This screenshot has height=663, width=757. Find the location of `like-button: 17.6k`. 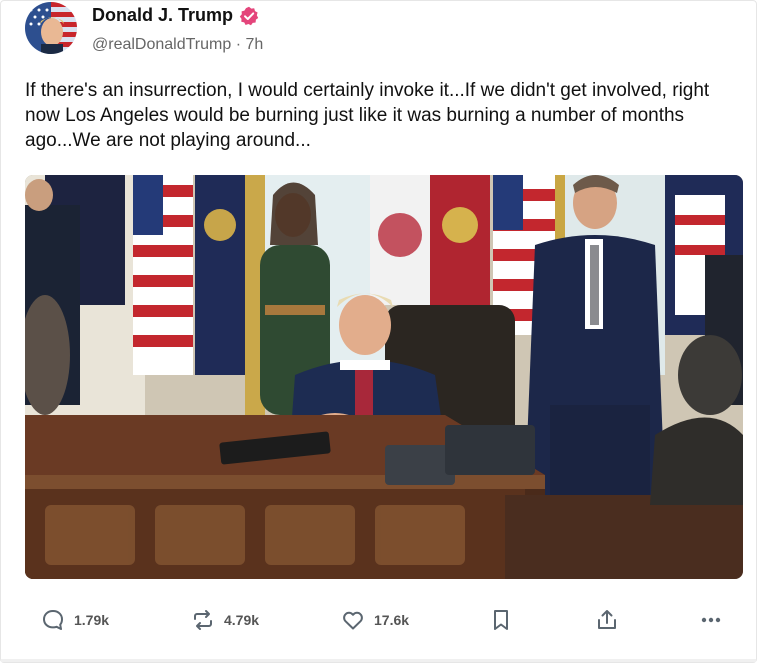

like-button: 17.6k is located at coordinates (375, 620).